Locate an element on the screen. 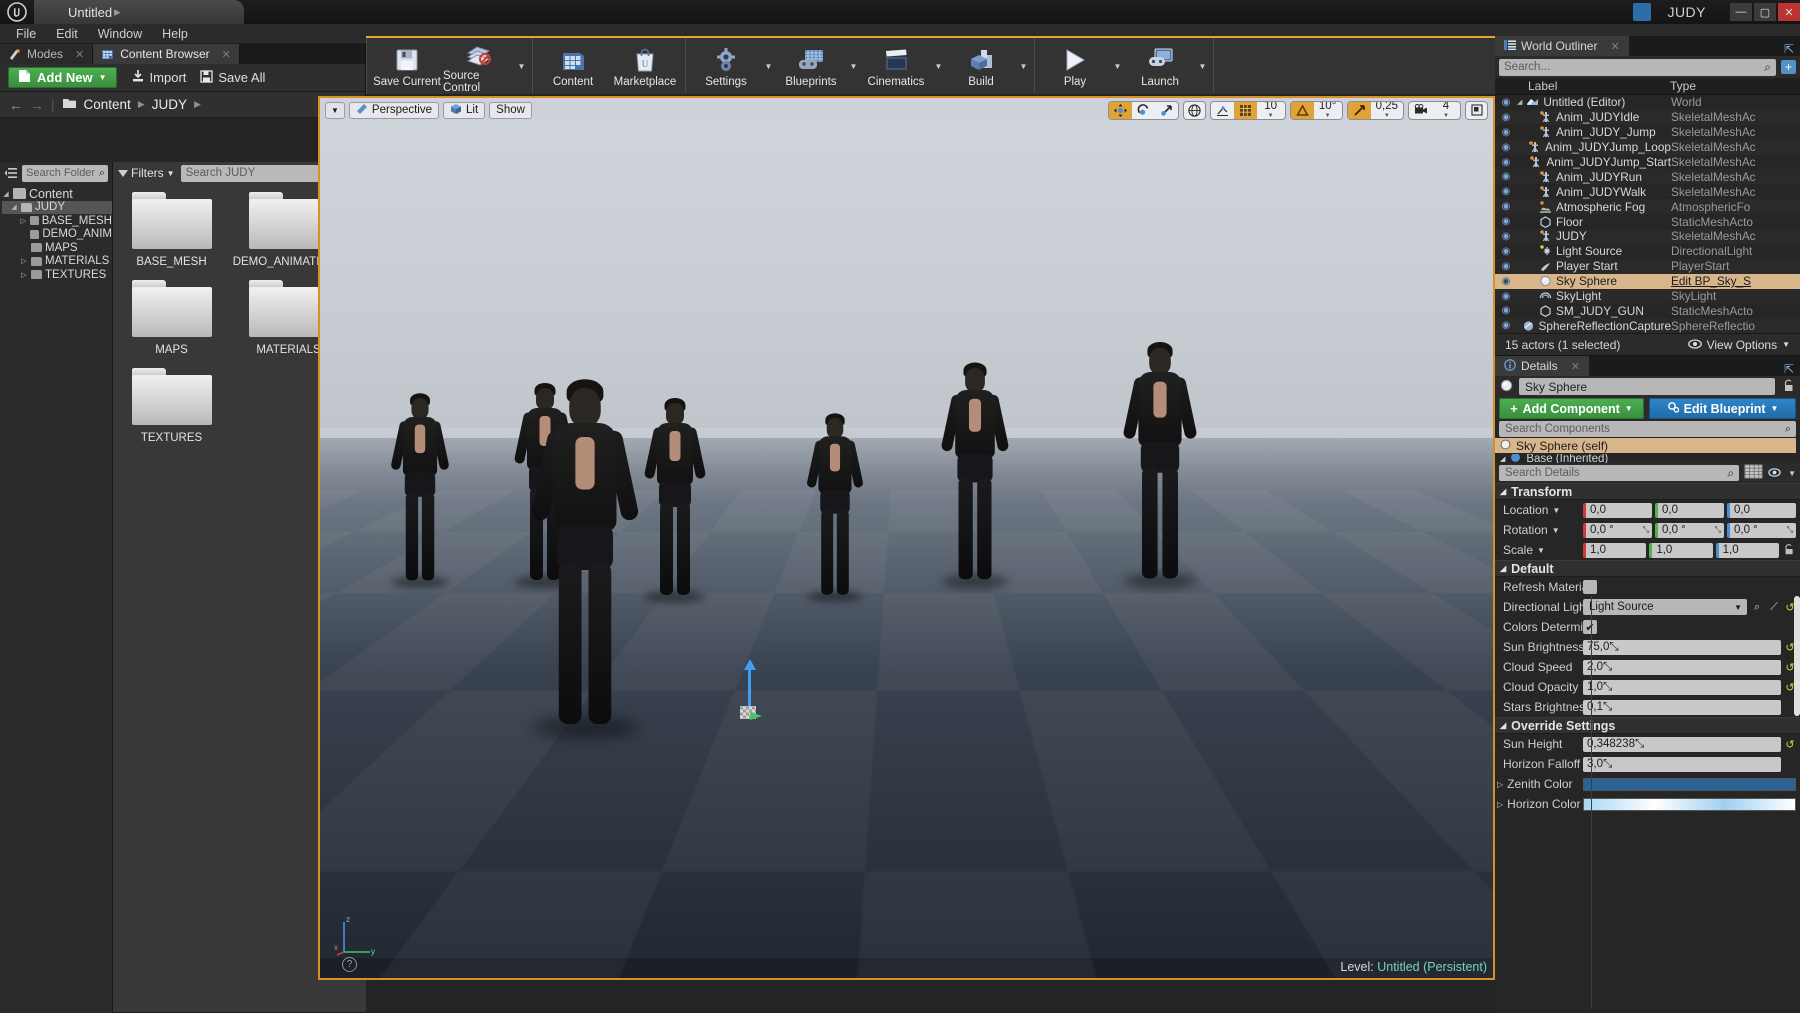 The height and width of the screenshot is (1013, 1800). cloud-opacity-input: 1,0 ⤡ is located at coordinates (1682, 687).